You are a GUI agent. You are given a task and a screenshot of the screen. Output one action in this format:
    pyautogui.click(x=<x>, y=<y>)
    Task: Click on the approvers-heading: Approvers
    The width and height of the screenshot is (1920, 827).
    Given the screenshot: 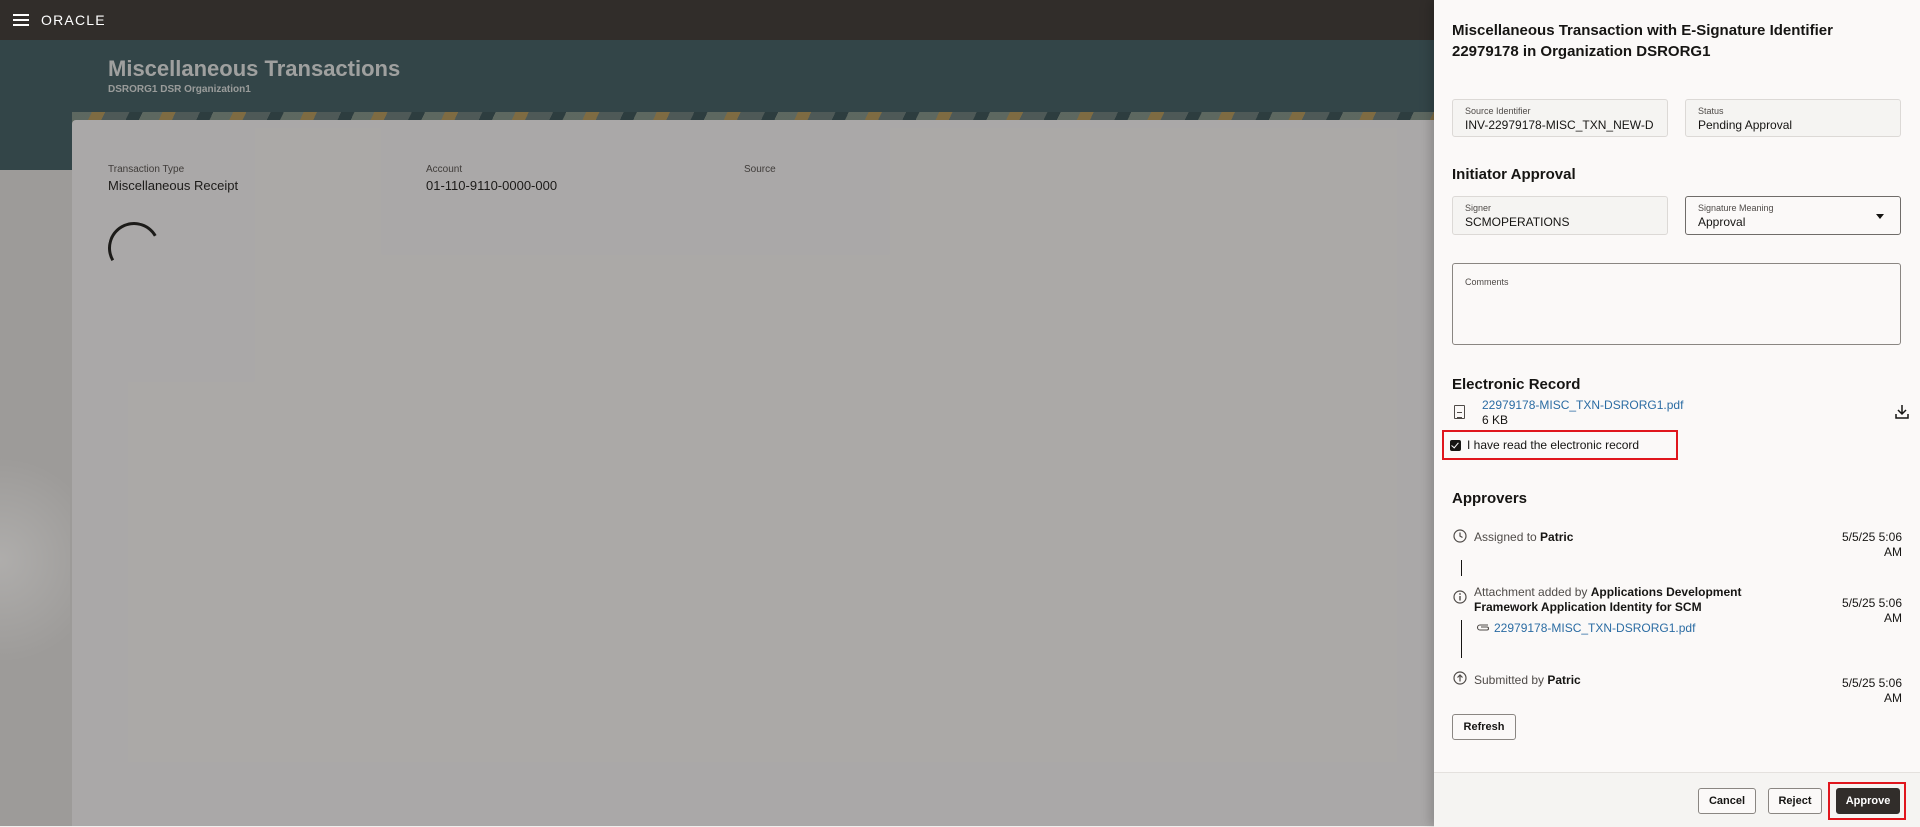 What is the action you would take?
    pyautogui.click(x=1490, y=498)
    